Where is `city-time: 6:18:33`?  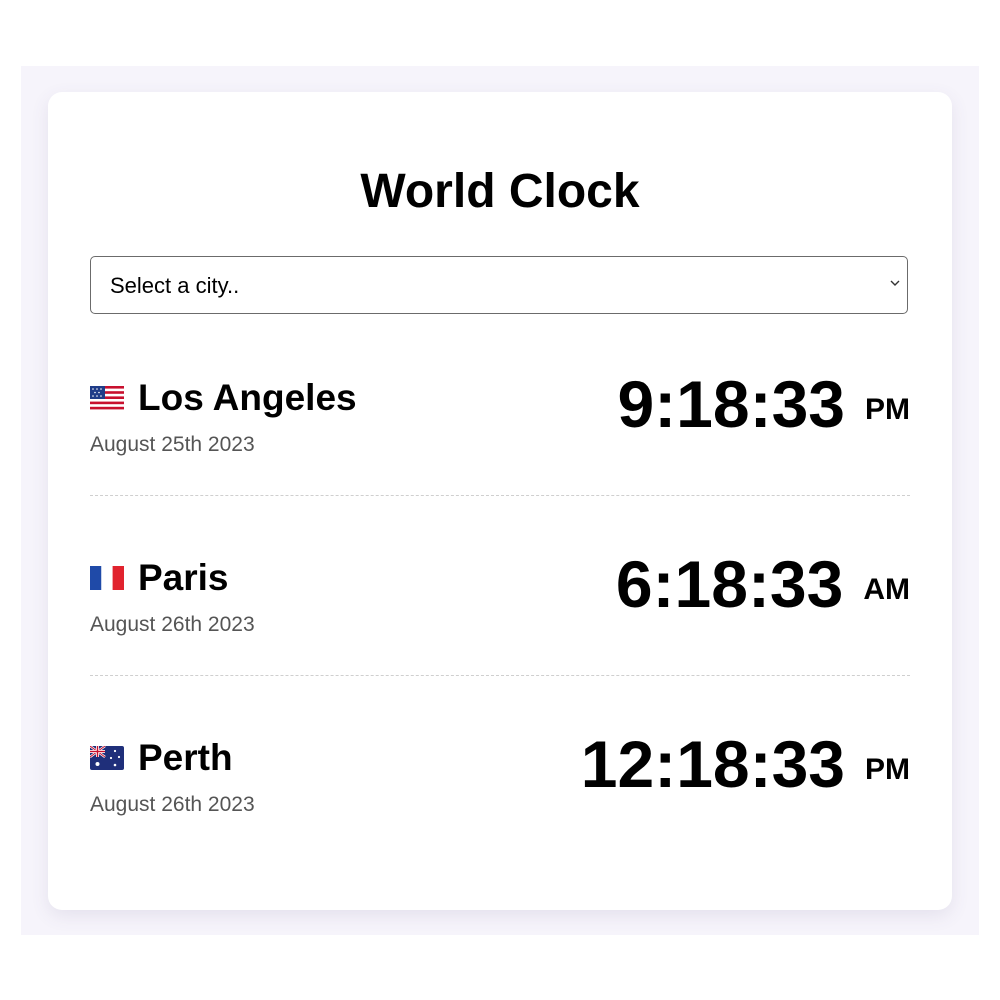
city-time: 6:18:33 is located at coordinates (729, 584).